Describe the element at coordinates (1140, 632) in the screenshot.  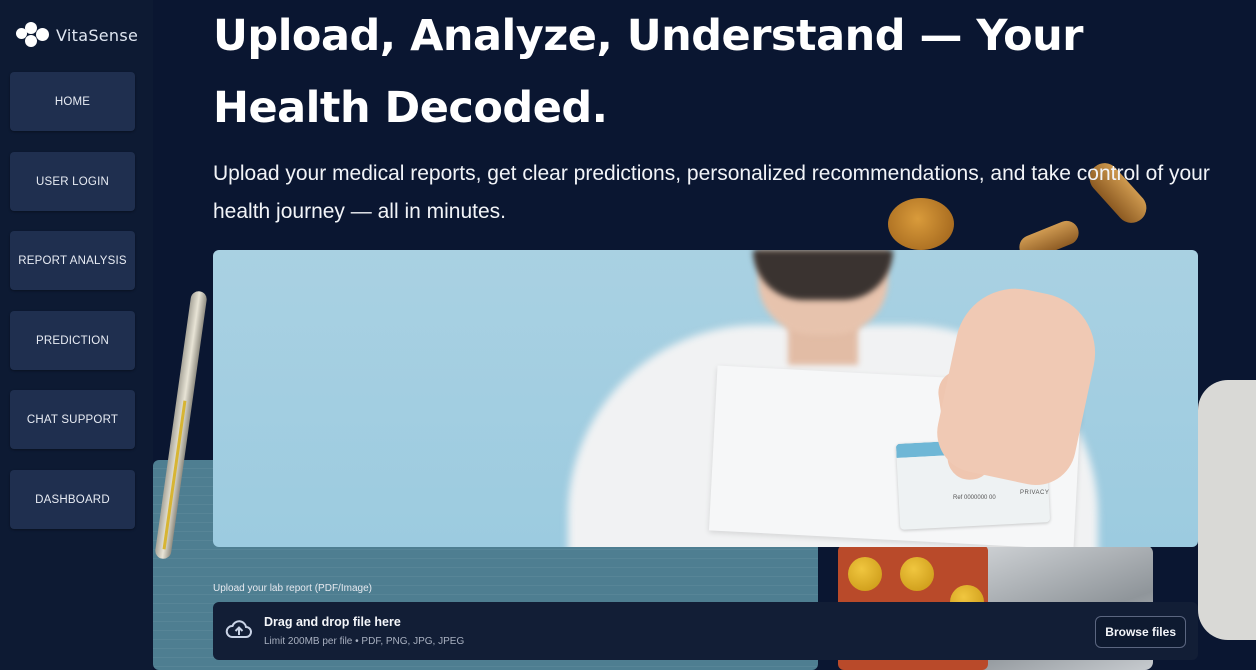
I see `browse-files-button: Browse files` at that location.